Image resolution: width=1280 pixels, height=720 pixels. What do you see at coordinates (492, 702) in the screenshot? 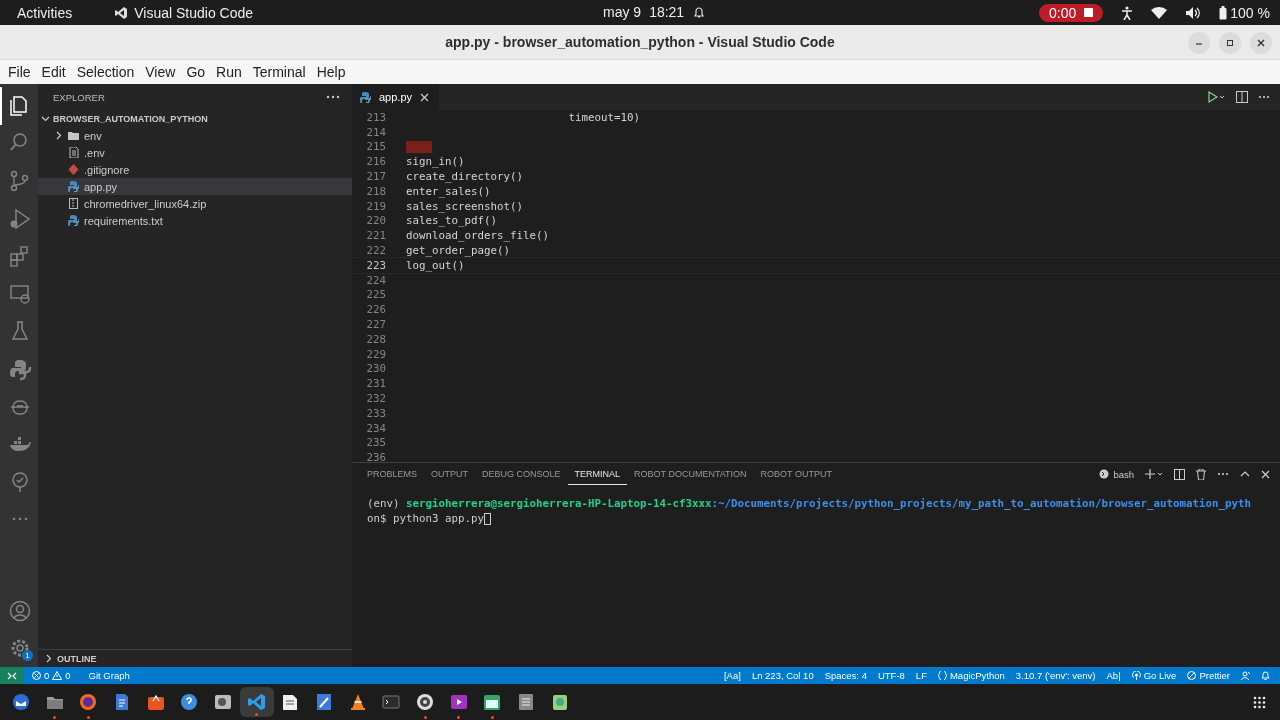
I see `calendar-icon` at bounding box center [492, 702].